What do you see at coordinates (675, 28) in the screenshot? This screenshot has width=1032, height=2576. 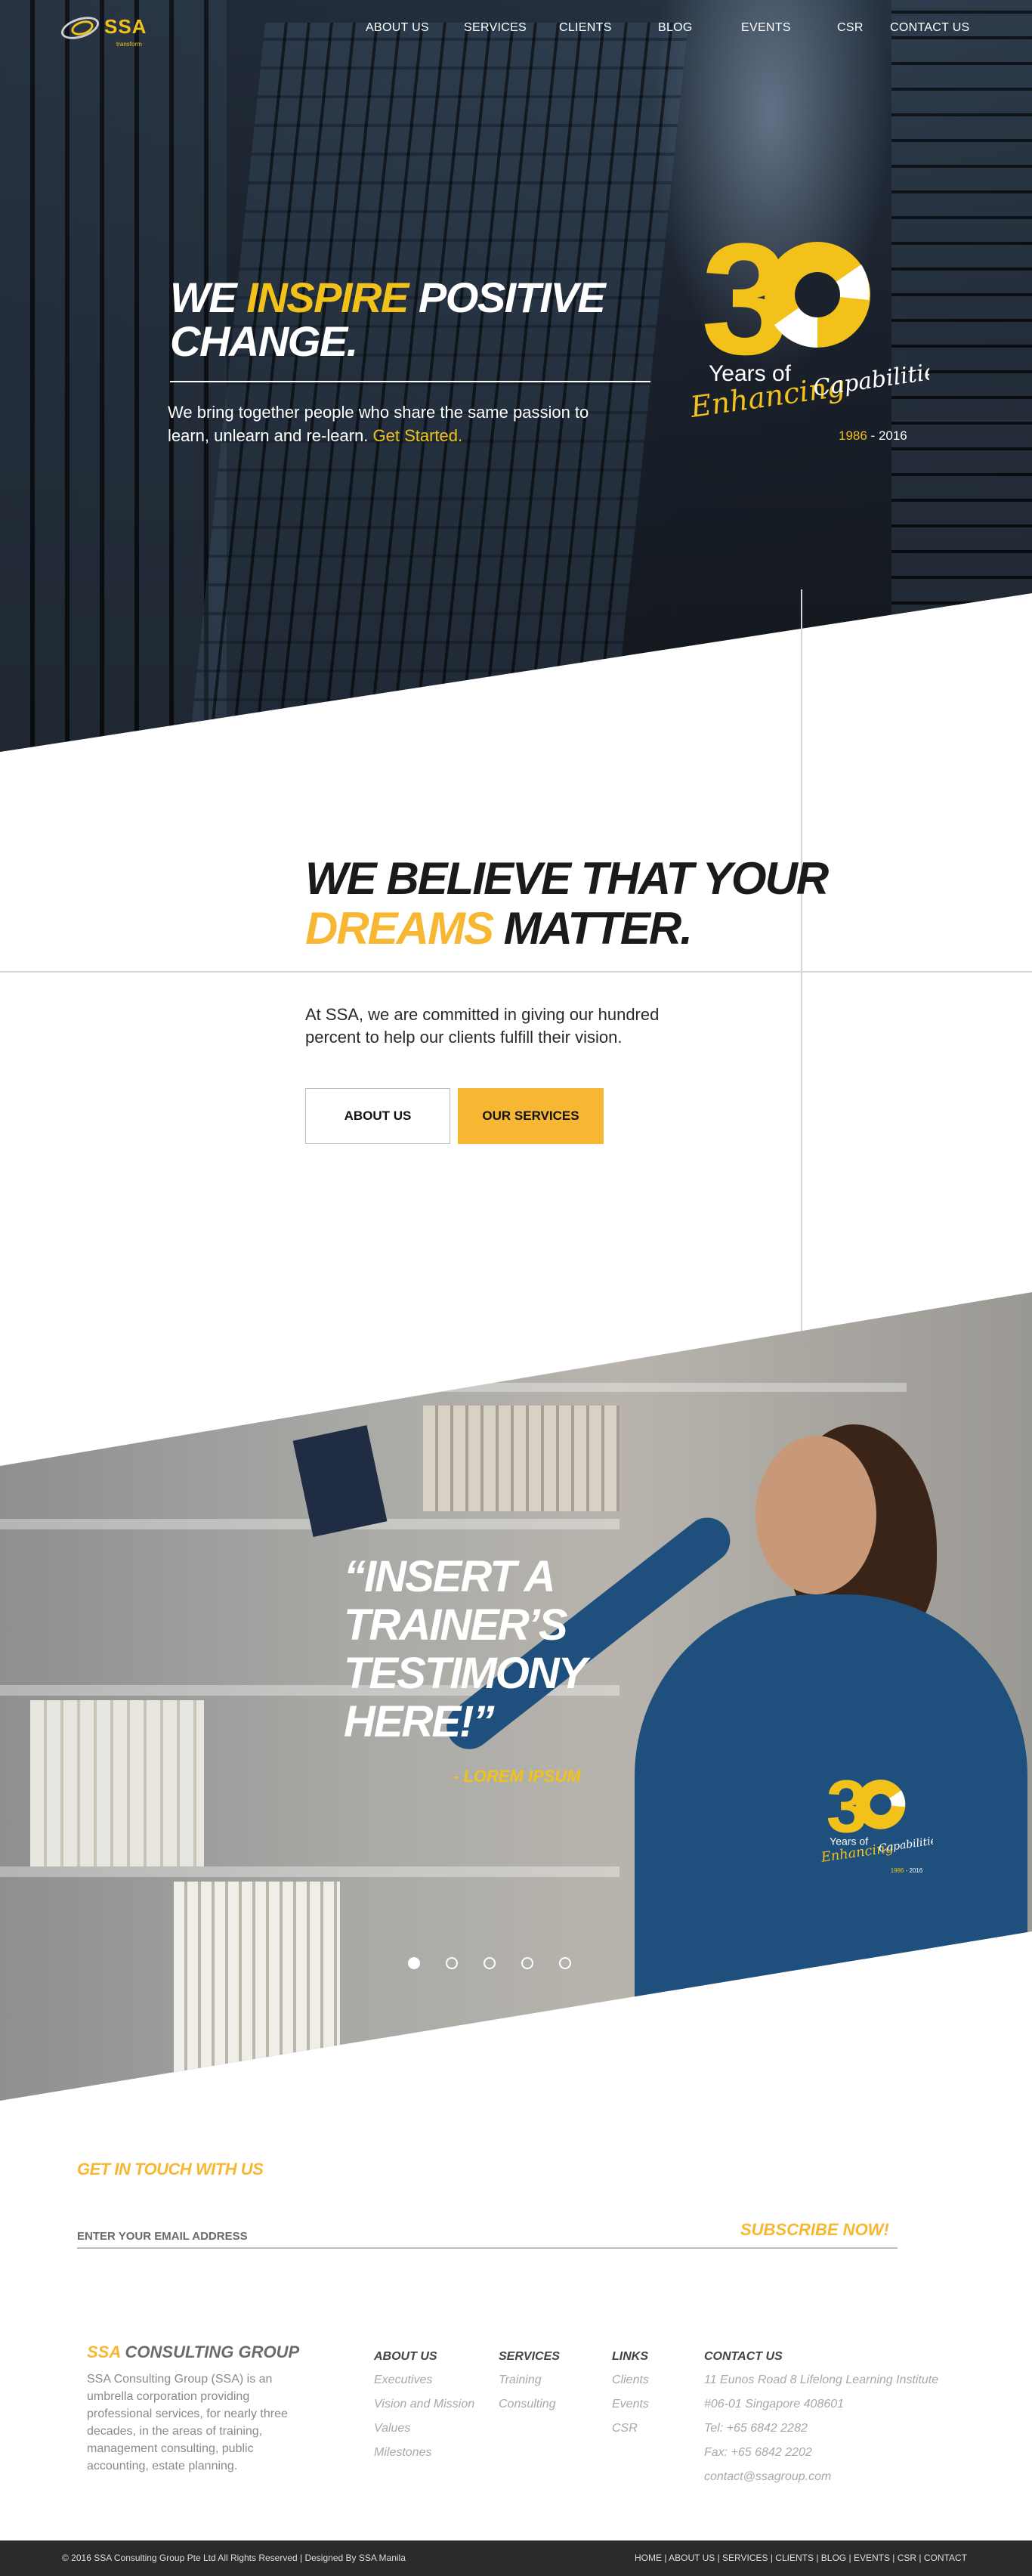 I see `nav-blog: BLOG` at bounding box center [675, 28].